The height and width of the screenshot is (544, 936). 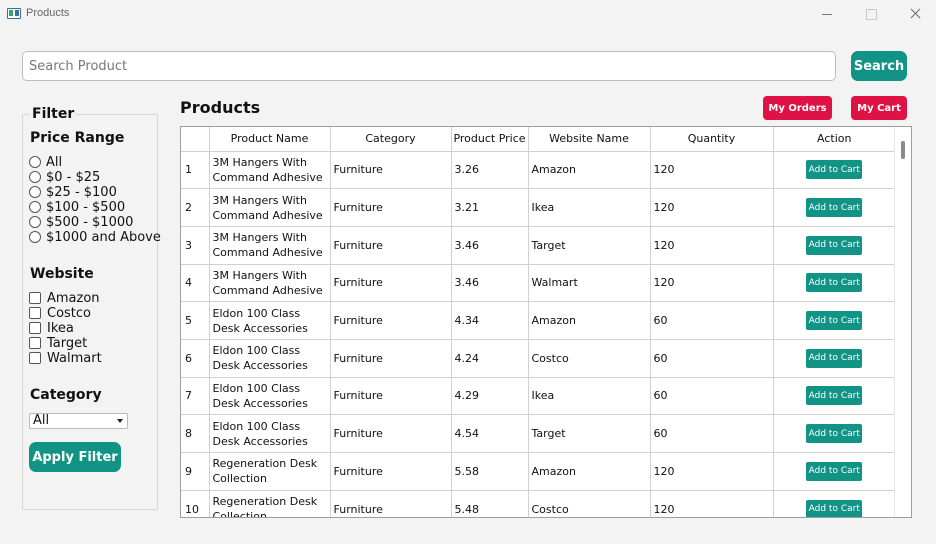 I want to click on row-index: 2, so click(x=195, y=207).